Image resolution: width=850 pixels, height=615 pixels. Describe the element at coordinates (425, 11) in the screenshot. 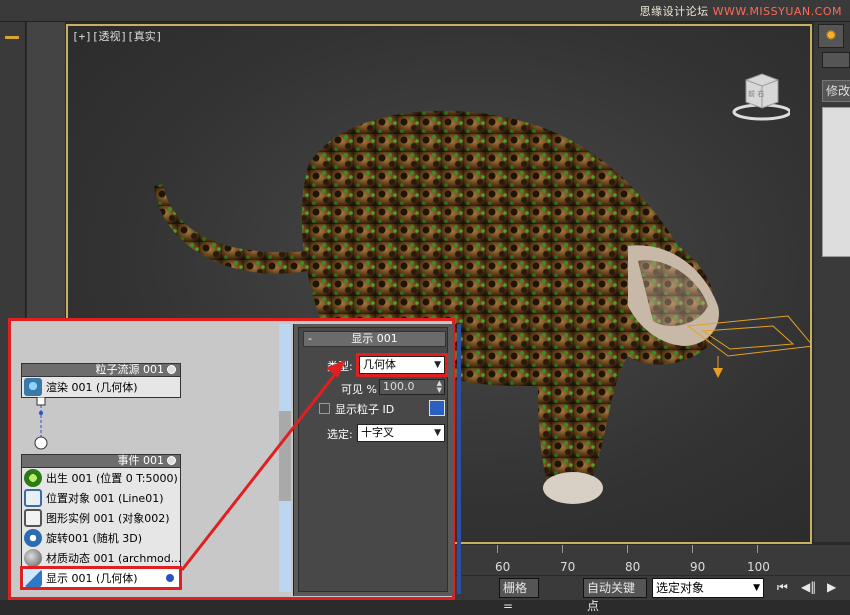

I see `top-bar: 思缘设计论坛 WWW.MISSYUAN.COM` at that location.